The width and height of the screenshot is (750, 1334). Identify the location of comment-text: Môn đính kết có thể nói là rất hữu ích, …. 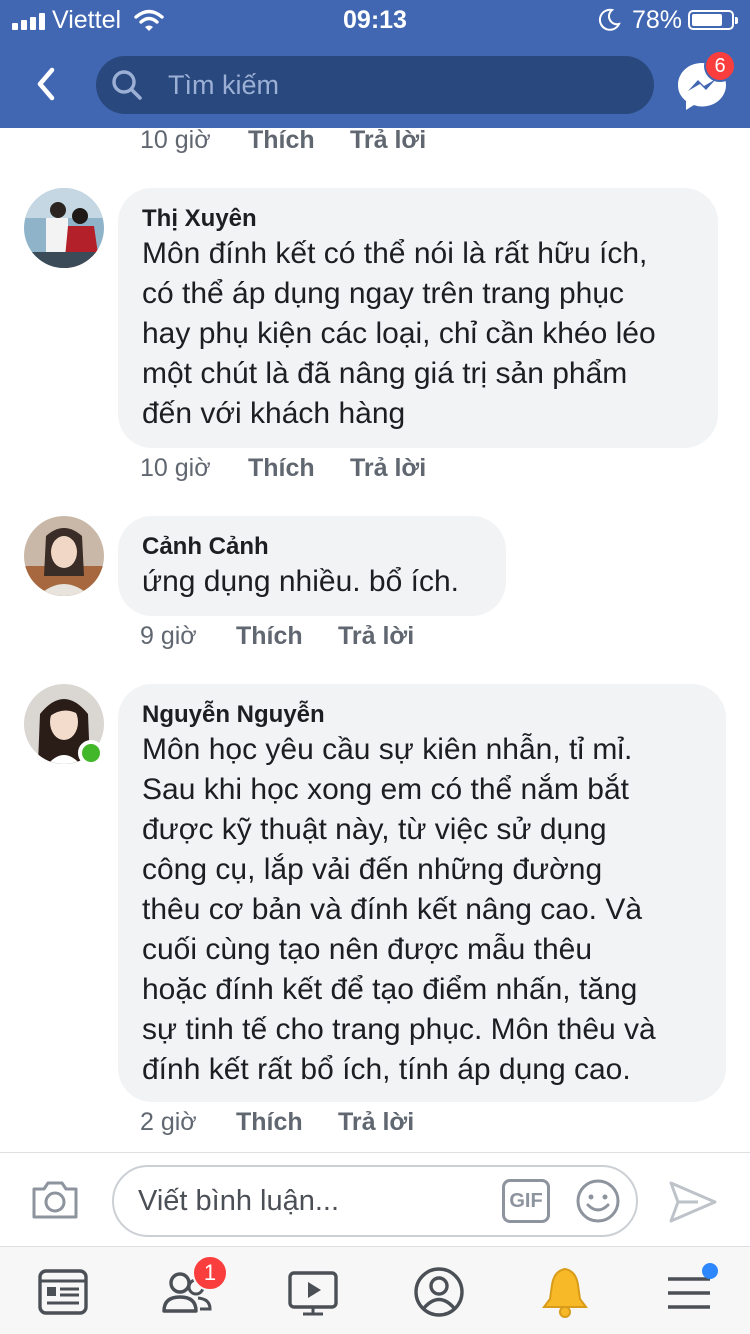
(399, 333).